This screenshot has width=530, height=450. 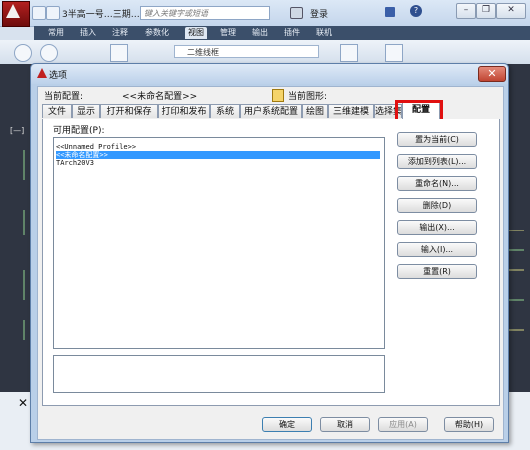 What do you see at coordinates (349, 53) in the screenshot?
I see `viewport-icon` at bounding box center [349, 53].